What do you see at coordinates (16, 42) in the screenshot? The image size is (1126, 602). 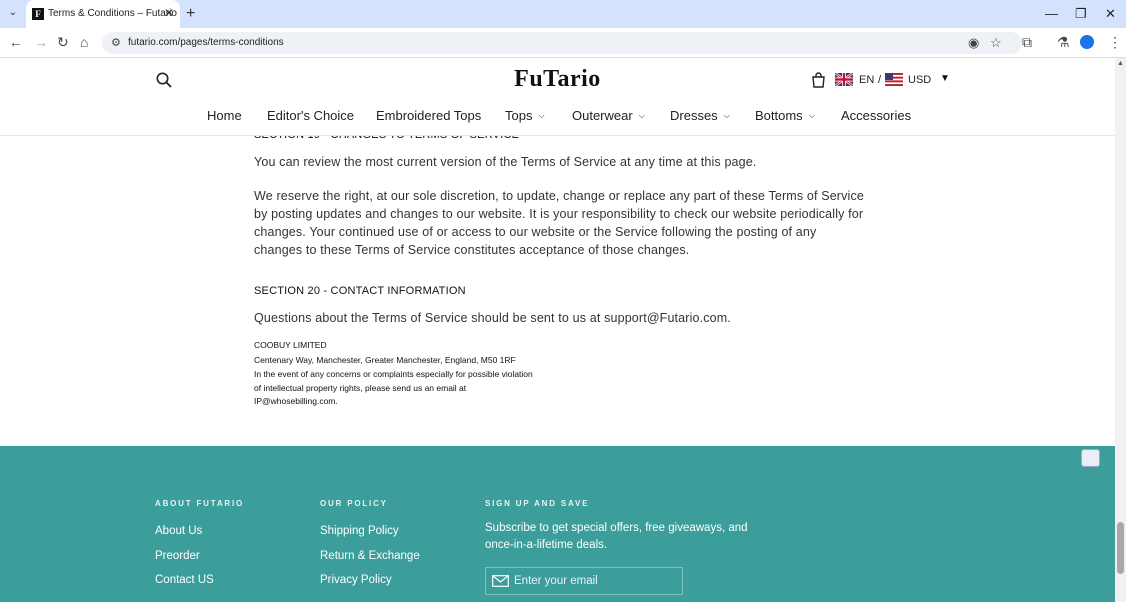 I see `back-icon: ←` at bounding box center [16, 42].